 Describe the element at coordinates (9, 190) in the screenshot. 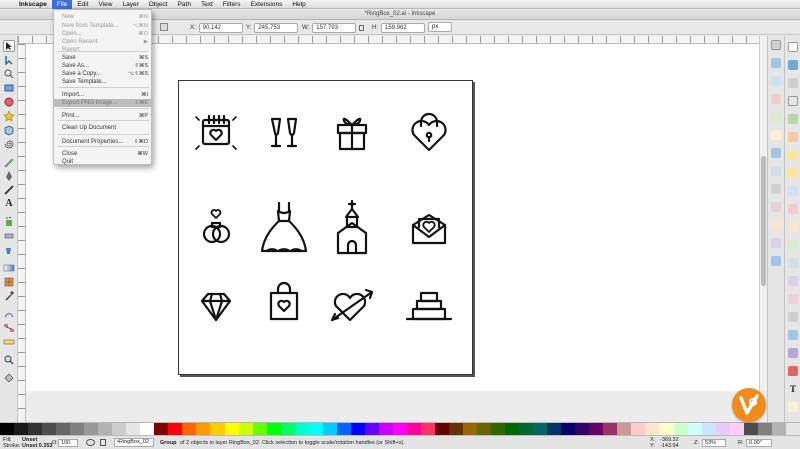

I see `calligraphy-tool-icon` at that location.